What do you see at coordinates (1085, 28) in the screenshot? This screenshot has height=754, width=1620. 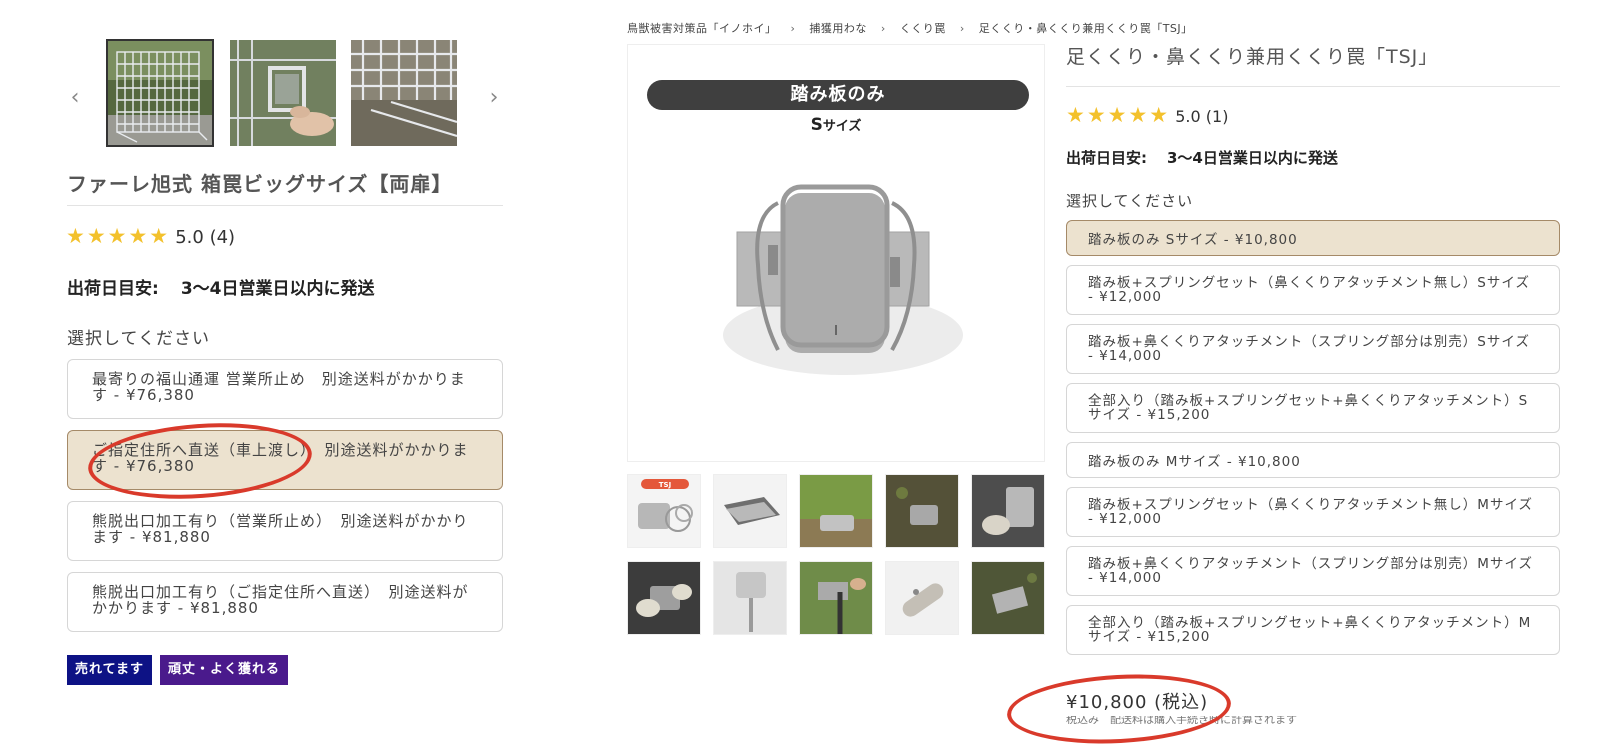 I see `breadcrumb-current: 足くくり・鼻くくり兼用くくり罠「TSJ」` at bounding box center [1085, 28].